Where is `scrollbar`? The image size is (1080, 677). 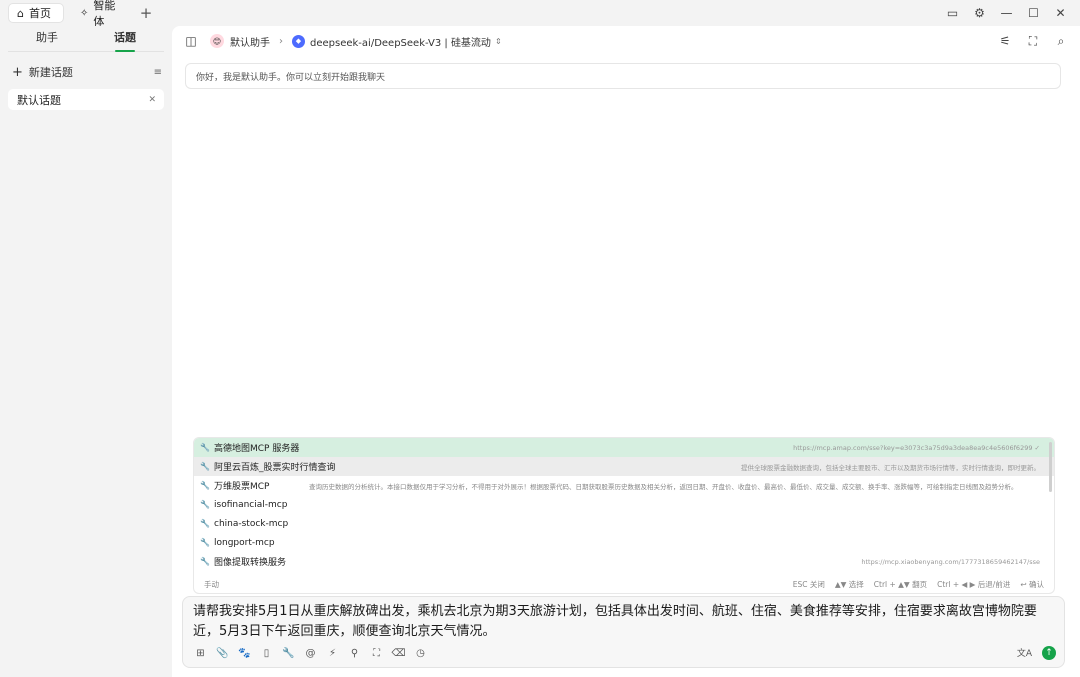 scrollbar is located at coordinates (1050, 467).